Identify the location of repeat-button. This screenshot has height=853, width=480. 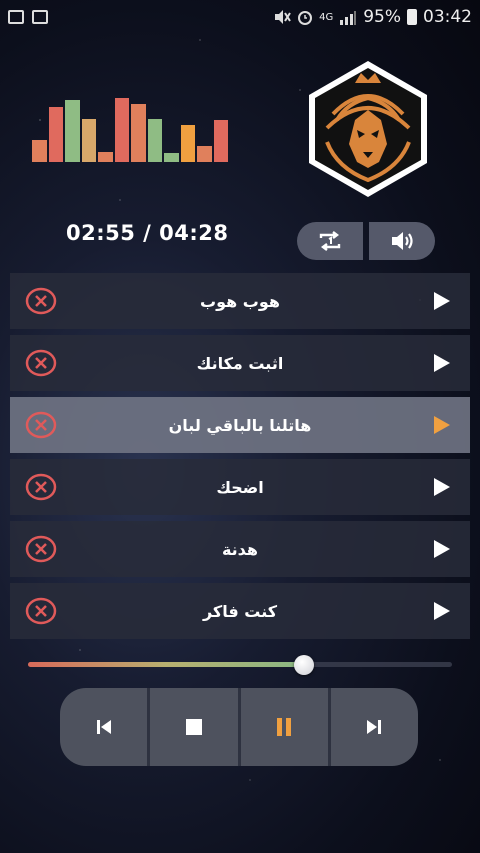
(330, 241).